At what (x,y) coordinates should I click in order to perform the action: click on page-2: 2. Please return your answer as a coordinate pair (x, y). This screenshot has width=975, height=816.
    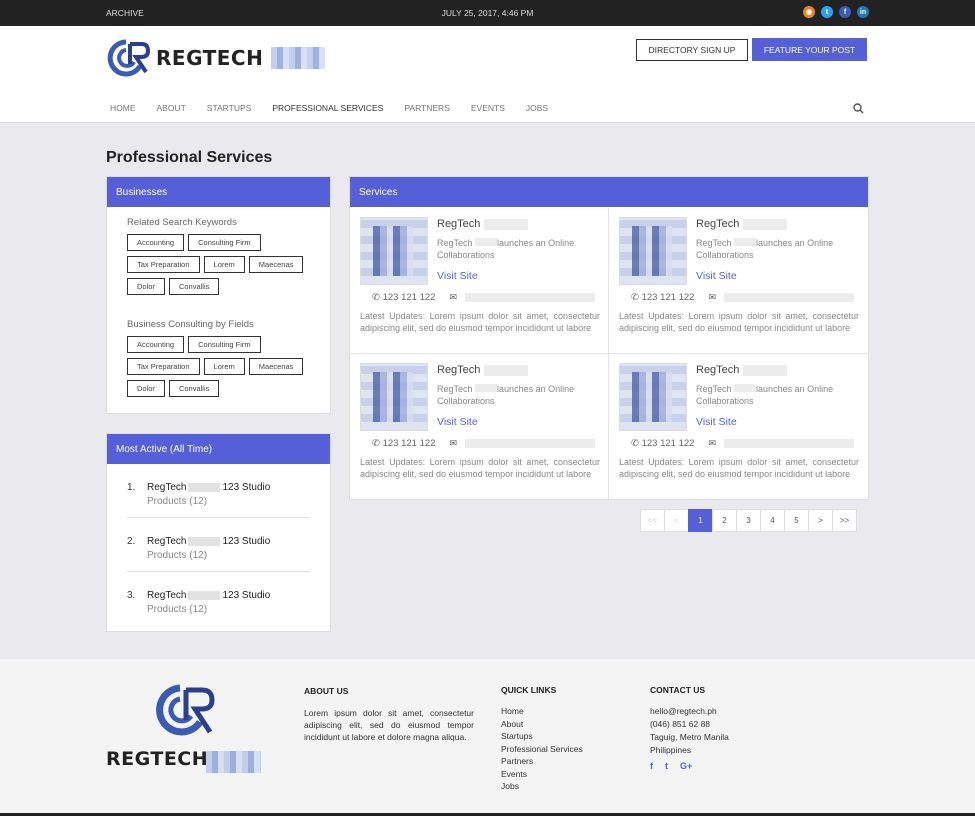
    Looking at the image, I should click on (724, 520).